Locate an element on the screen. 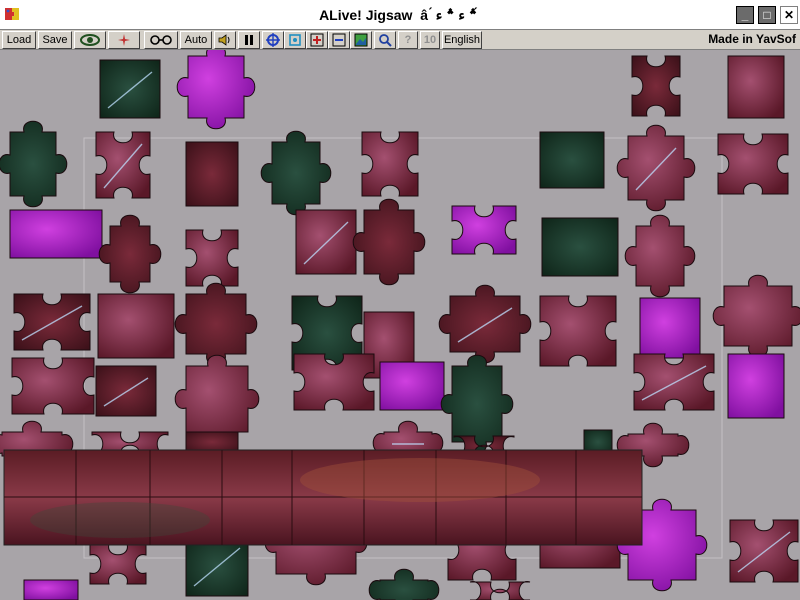 The image size is (800, 600). glasses-icon is located at coordinates (161, 40).